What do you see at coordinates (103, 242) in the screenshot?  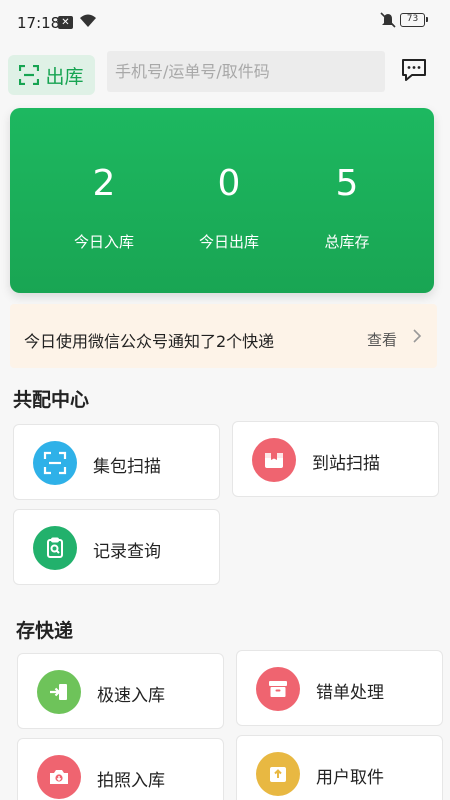 I see `stat-label: 今日入库` at bounding box center [103, 242].